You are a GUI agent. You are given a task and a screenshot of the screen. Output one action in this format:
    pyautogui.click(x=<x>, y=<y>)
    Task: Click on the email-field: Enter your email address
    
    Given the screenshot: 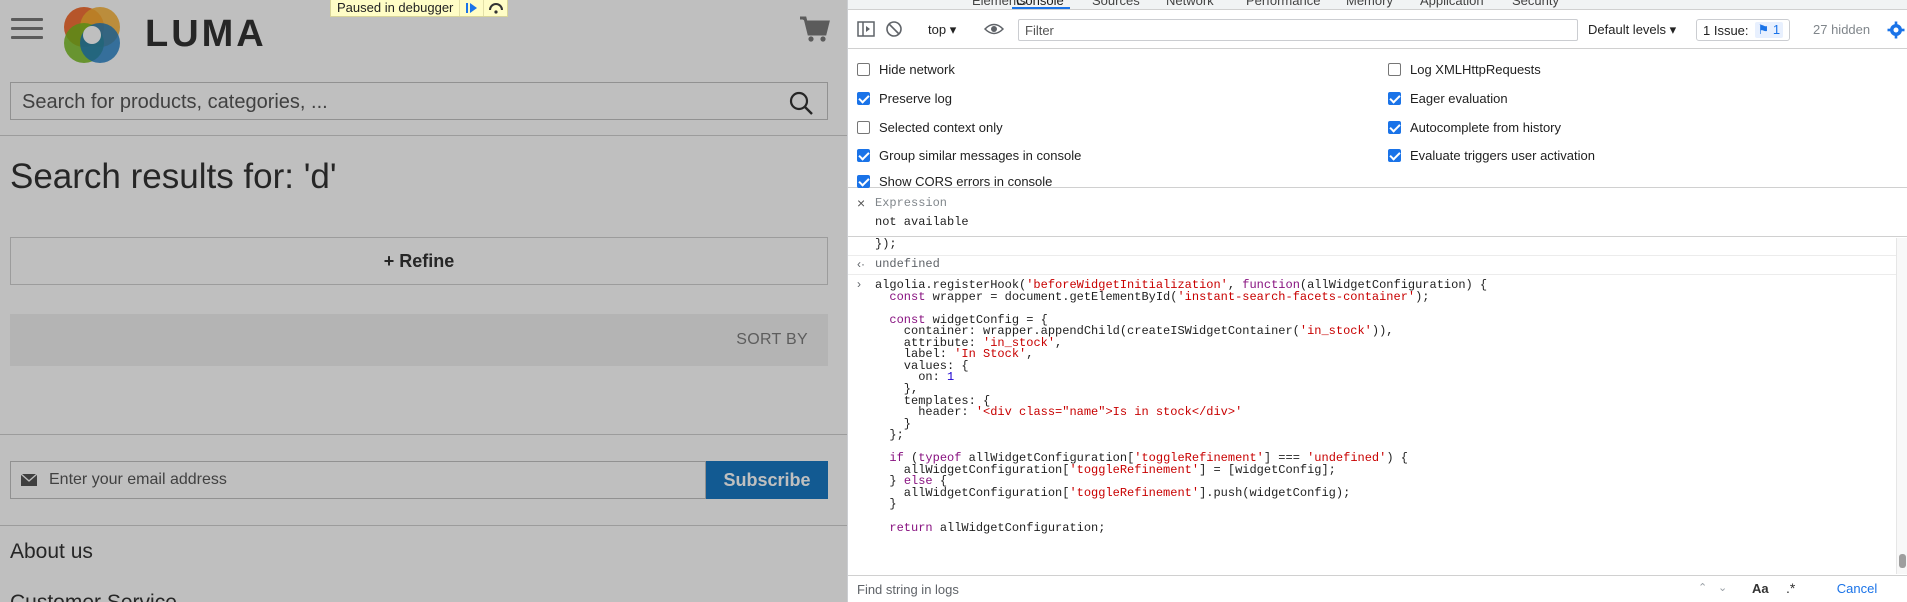 What is the action you would take?
    pyautogui.click(x=358, y=480)
    